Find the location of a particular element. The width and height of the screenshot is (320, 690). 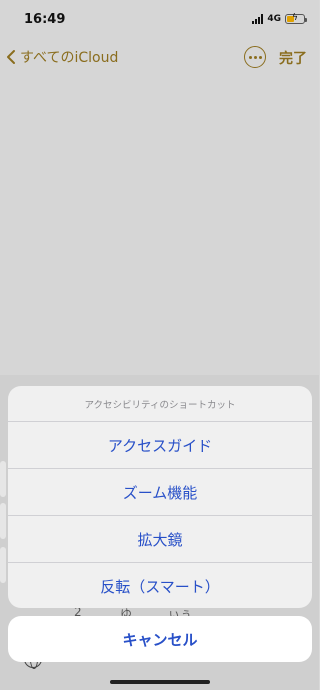

network-type: 4G is located at coordinates (274, 19).